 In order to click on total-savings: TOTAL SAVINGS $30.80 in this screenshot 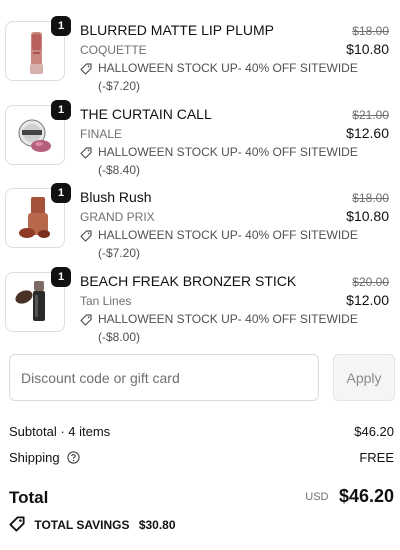, I will do `click(92, 524)`.